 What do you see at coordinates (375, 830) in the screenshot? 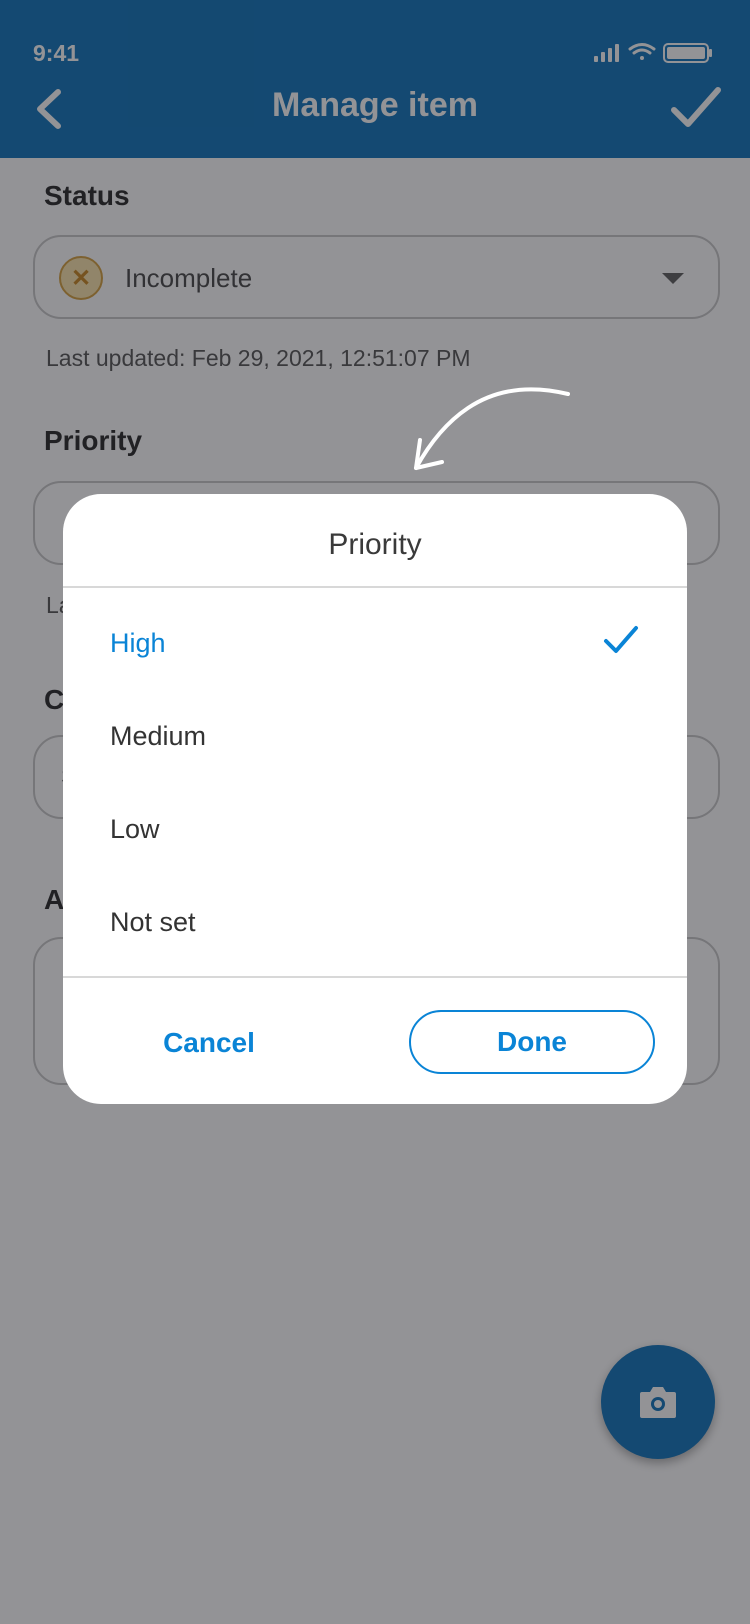
I see `option-low: Low` at bounding box center [375, 830].